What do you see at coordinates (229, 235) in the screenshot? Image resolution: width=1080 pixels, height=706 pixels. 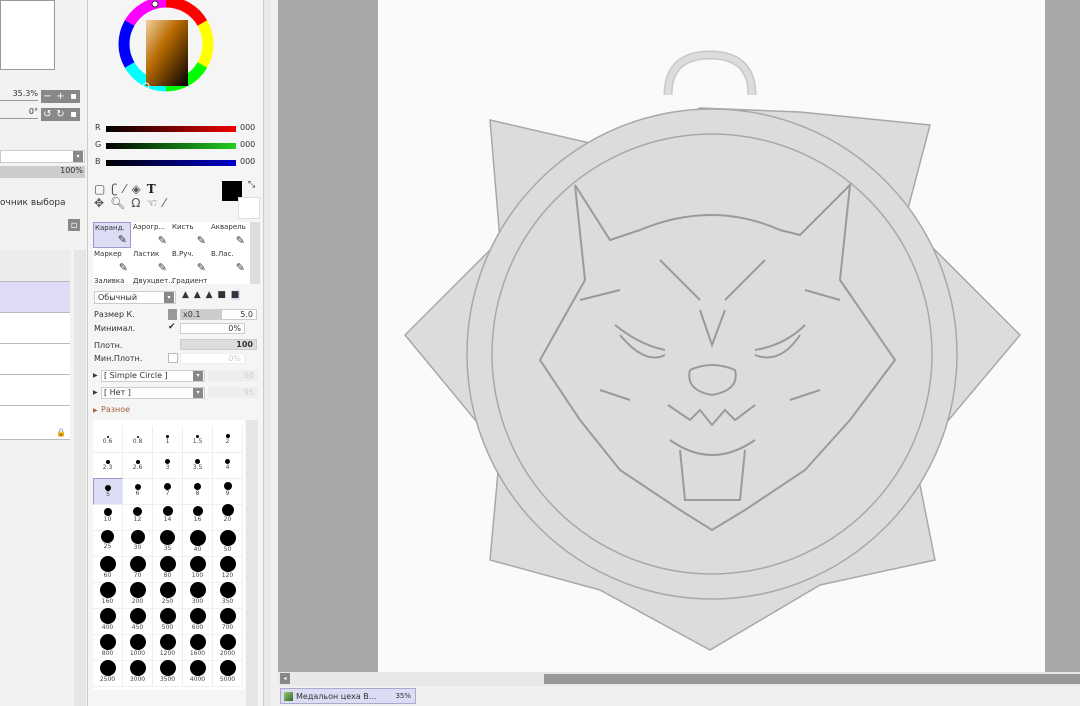 I see `tool-3: Акварель ✎` at bounding box center [229, 235].